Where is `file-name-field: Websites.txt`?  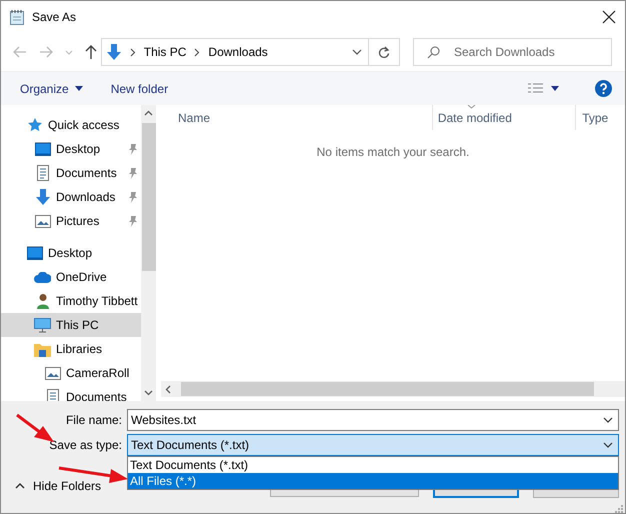 file-name-field: Websites.txt is located at coordinates (373, 420).